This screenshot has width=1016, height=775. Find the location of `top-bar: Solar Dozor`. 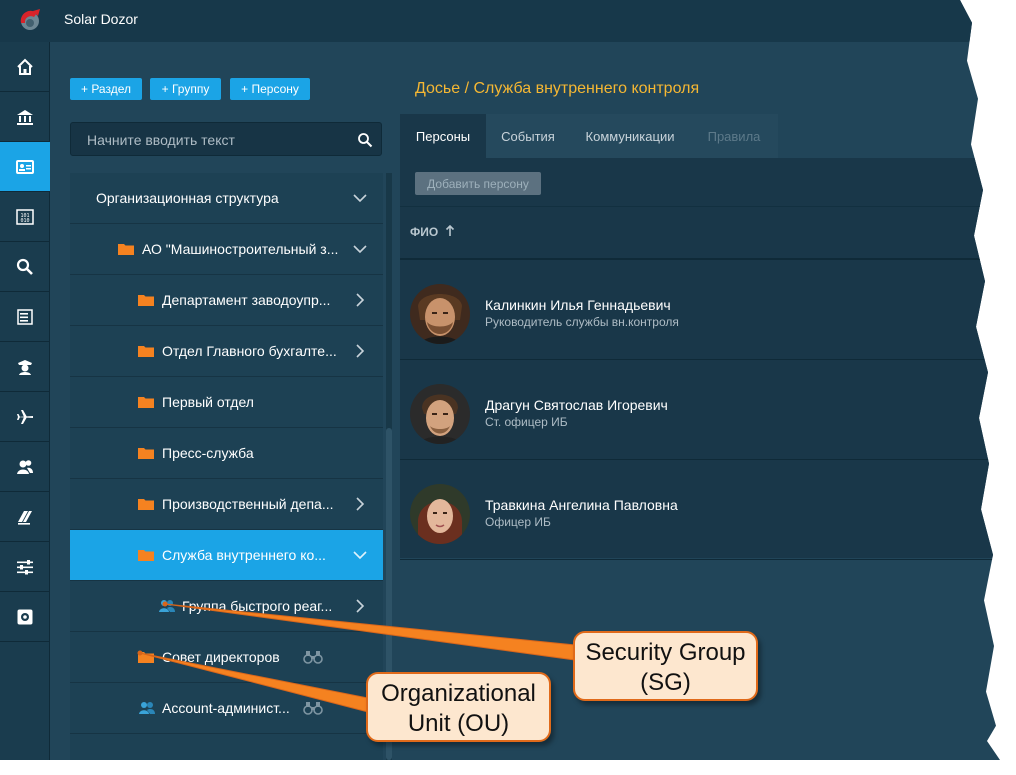

top-bar: Solar Dozor is located at coordinates (500, 21).